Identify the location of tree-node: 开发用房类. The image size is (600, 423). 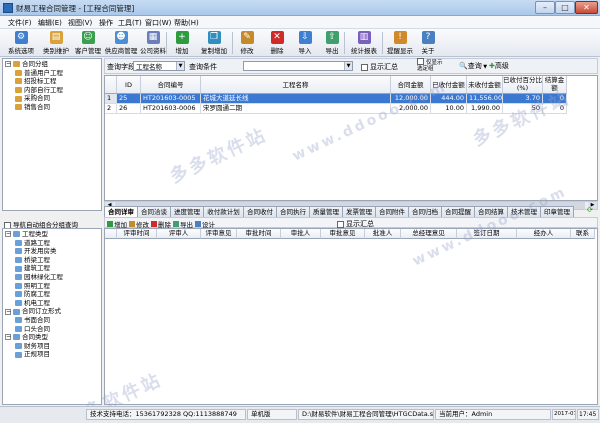
(36, 251).